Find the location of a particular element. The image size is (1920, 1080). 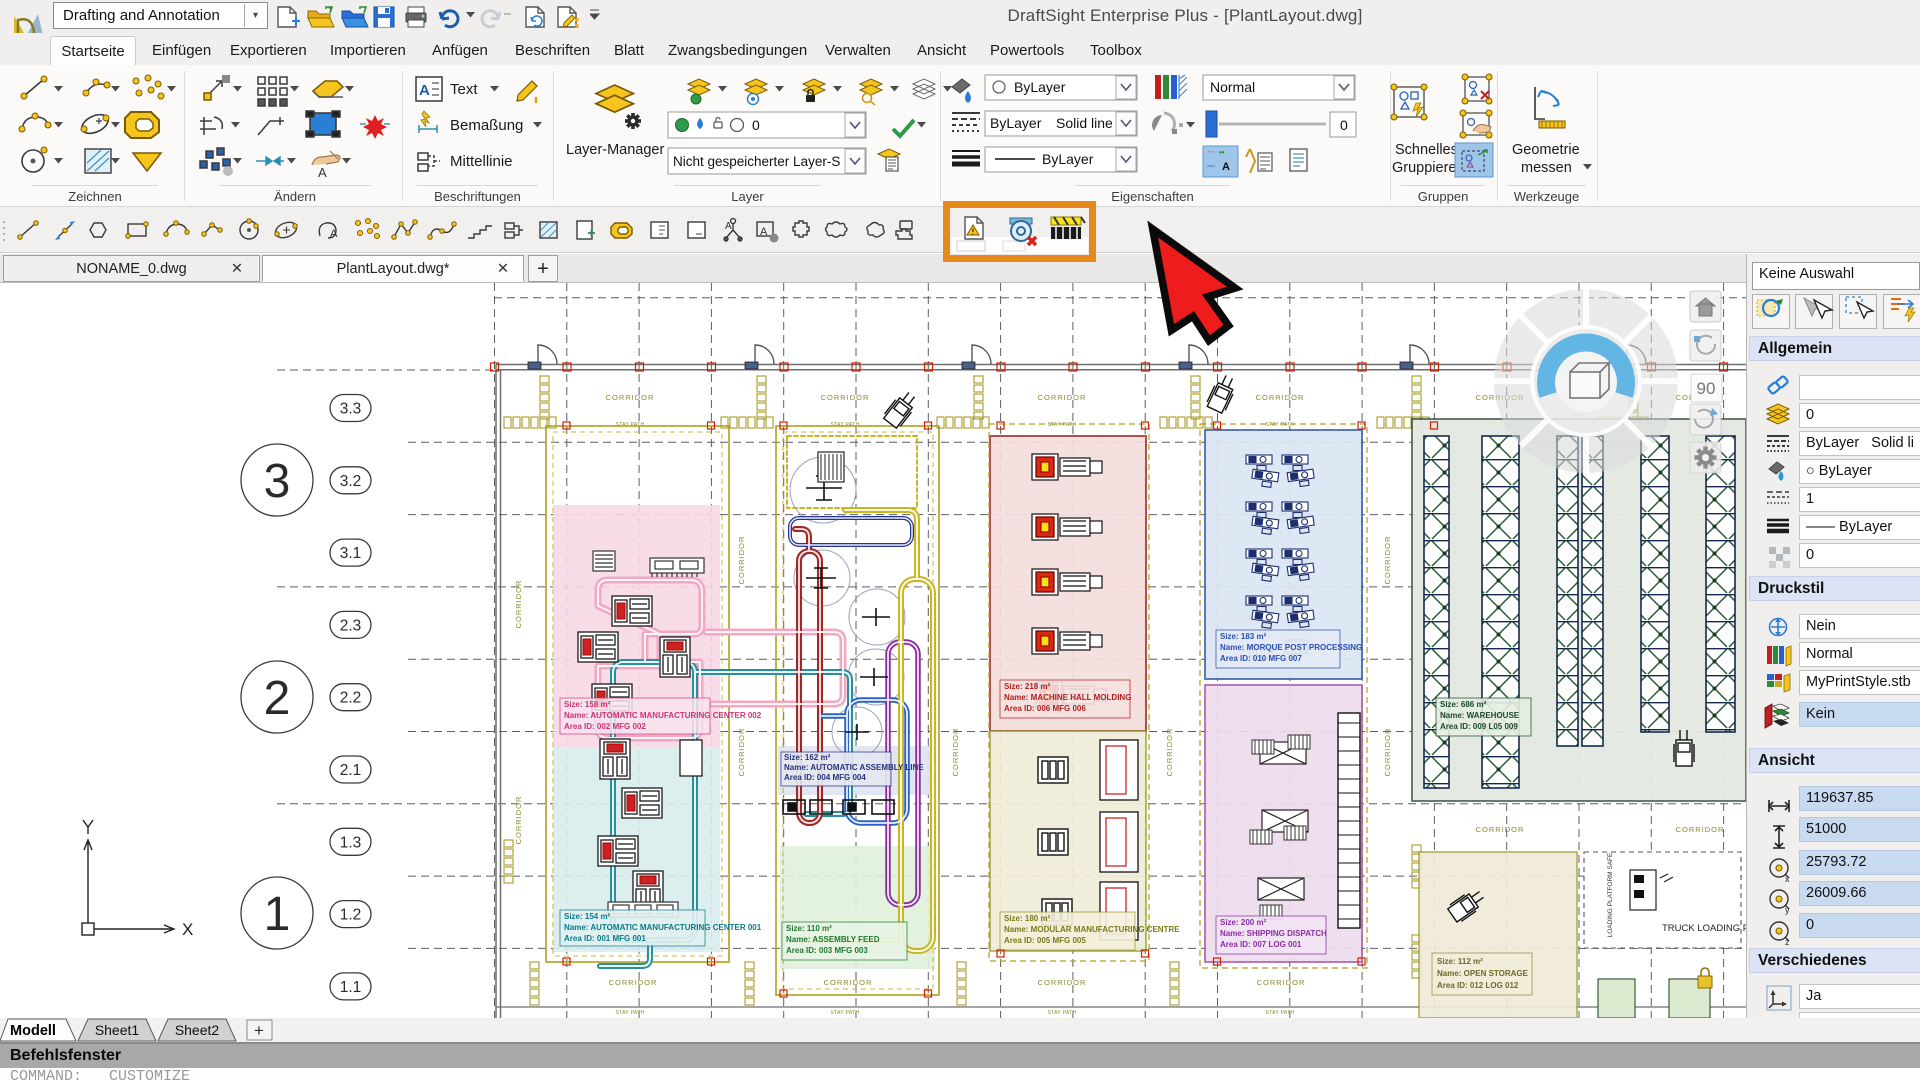

svg-text: Geometrie is located at coordinates (1546, 150).